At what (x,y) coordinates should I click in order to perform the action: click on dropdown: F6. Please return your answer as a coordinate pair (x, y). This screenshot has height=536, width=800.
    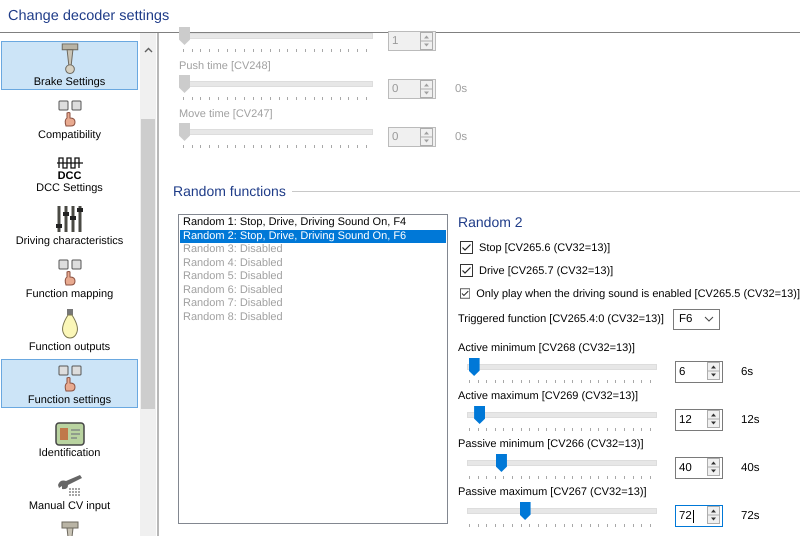
    Looking at the image, I should click on (696, 319).